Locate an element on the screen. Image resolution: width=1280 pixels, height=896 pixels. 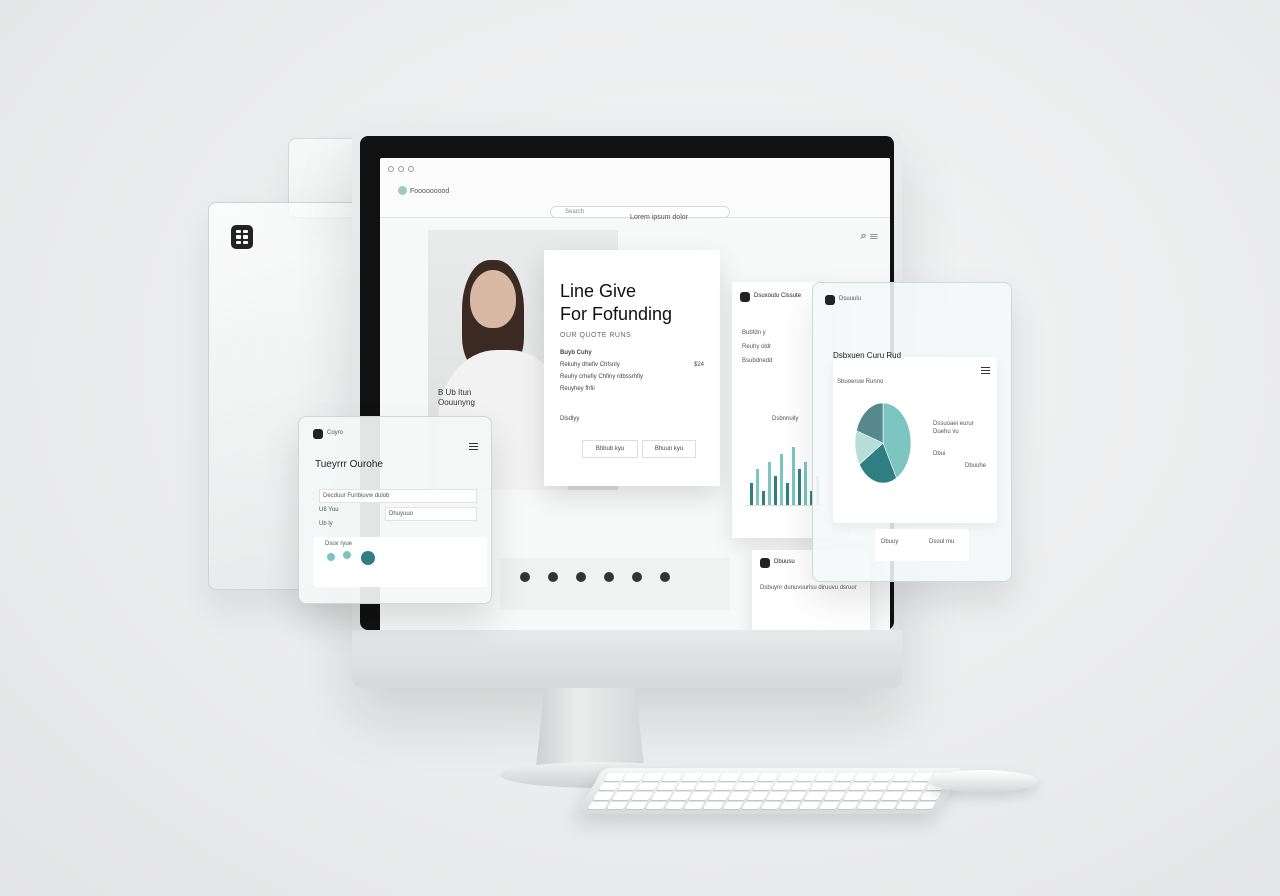
stats-title: Dsuxoutu Clssute is located at coordinates (778, 296).